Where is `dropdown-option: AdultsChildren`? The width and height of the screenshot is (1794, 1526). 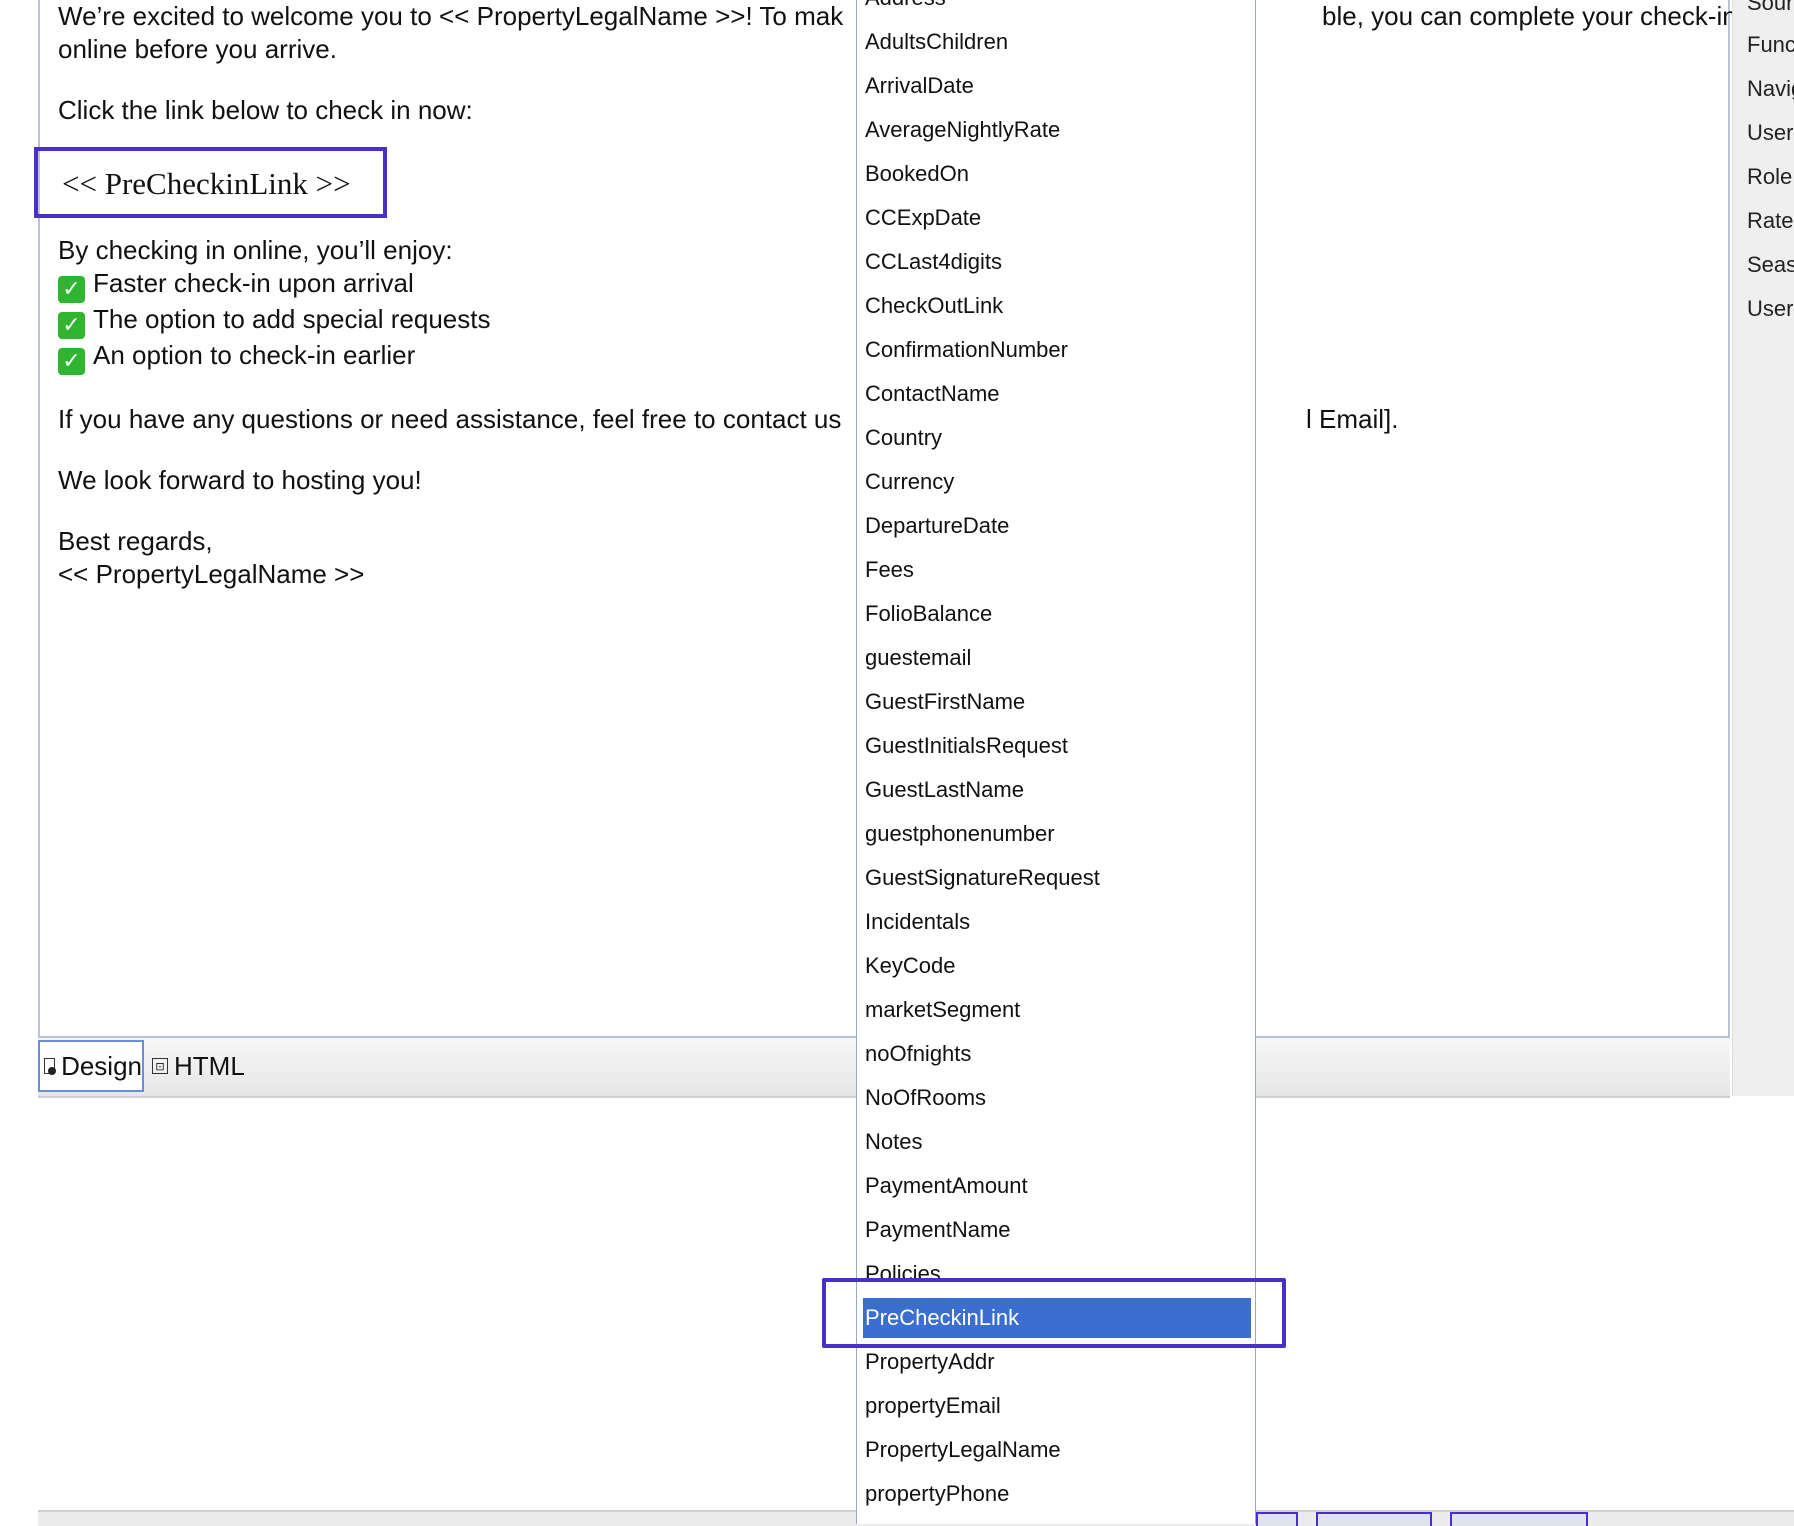
dropdown-option: AdultsChildren is located at coordinates (1057, 42).